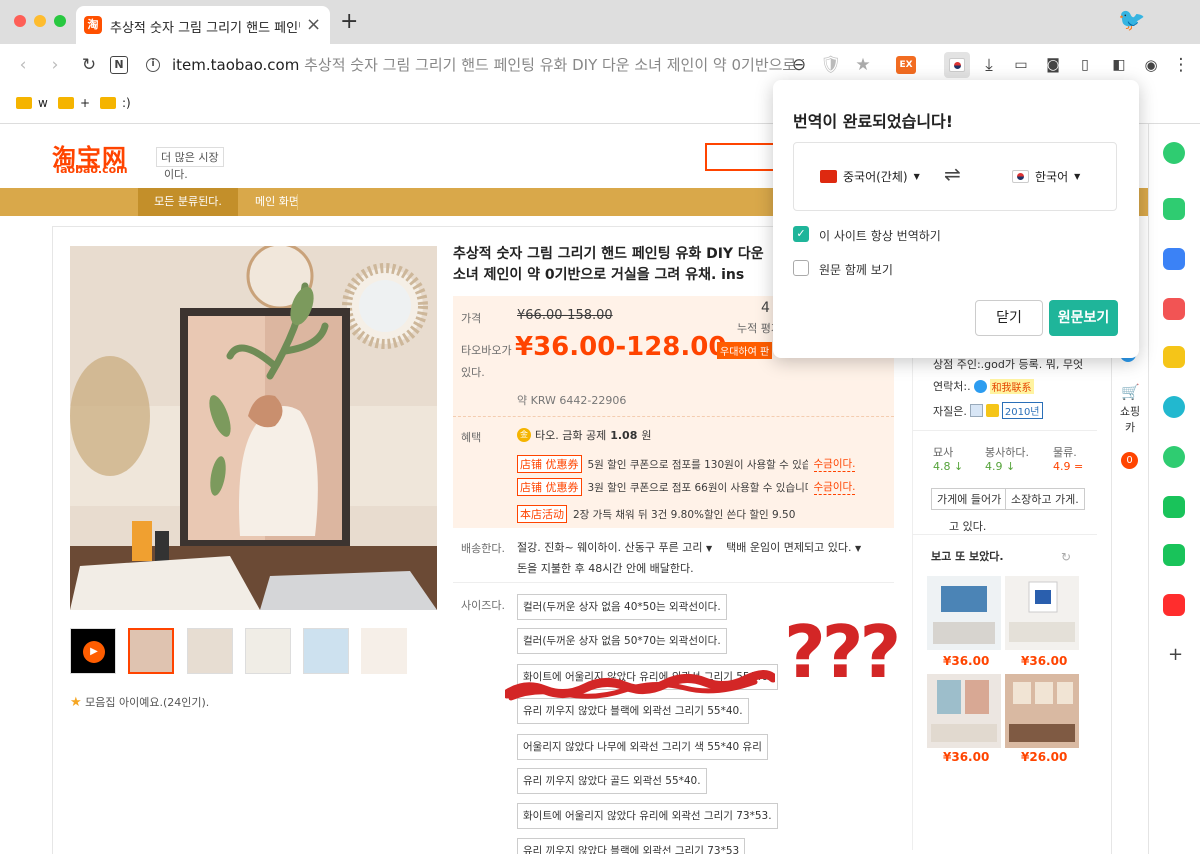 The width and height of the screenshot is (1200, 854). What do you see at coordinates (906, 65) in the screenshot?
I see `ex-extension-icon: EX` at bounding box center [906, 65].